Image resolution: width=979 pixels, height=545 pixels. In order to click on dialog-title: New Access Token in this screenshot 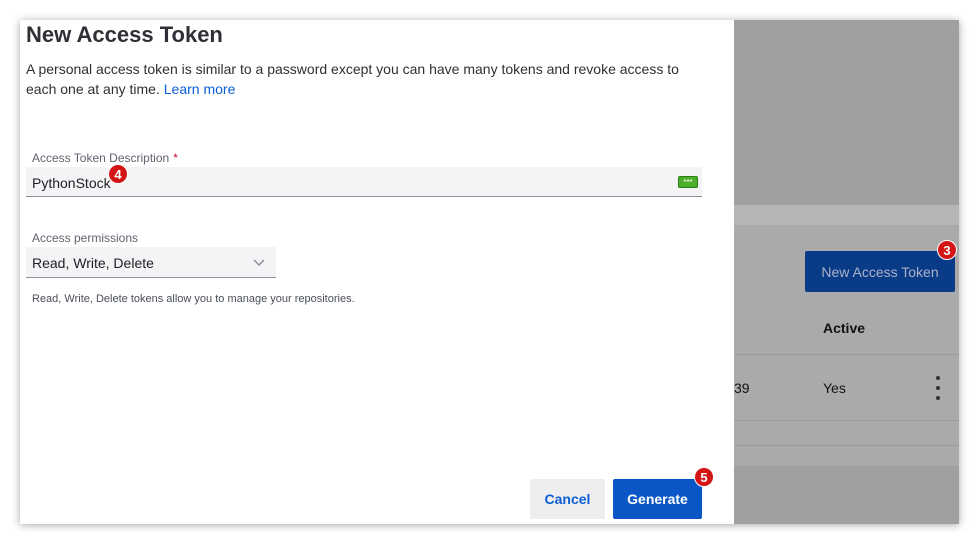, I will do `click(124, 34)`.